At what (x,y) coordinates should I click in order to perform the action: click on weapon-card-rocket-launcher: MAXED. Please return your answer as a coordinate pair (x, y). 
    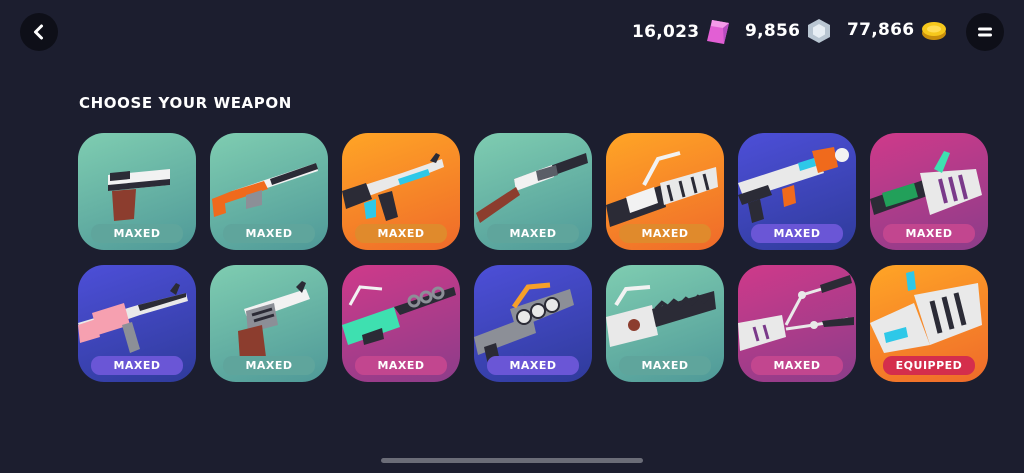
    Looking at the image, I should click on (797, 191).